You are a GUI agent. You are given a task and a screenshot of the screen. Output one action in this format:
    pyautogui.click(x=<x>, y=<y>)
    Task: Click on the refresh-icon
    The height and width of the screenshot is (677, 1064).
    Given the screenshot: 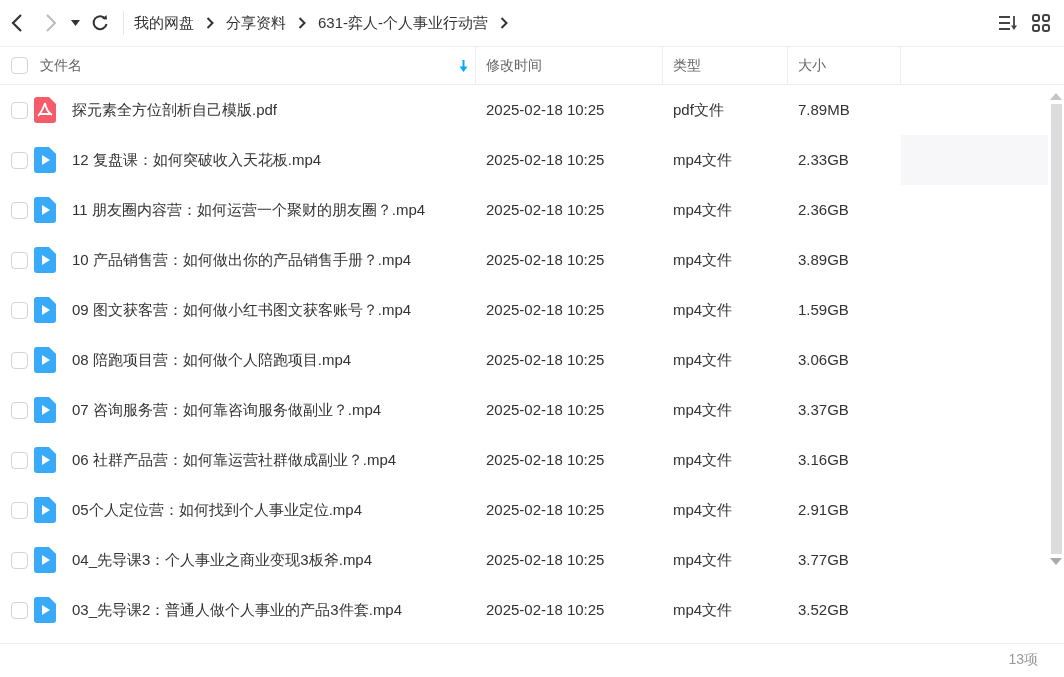 What is the action you would take?
    pyautogui.click(x=100, y=23)
    